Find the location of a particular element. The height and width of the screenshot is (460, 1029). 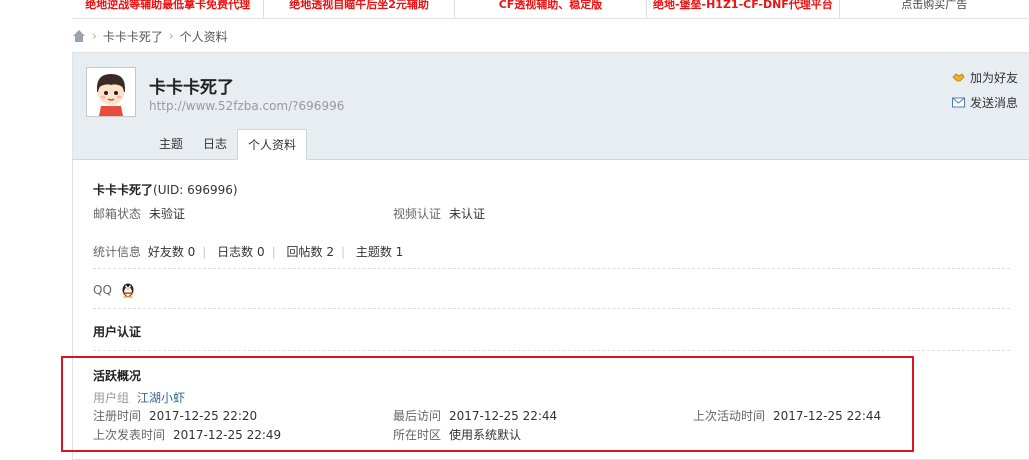

buy-ad-link: 点击购买广告 is located at coordinates (934, 9).